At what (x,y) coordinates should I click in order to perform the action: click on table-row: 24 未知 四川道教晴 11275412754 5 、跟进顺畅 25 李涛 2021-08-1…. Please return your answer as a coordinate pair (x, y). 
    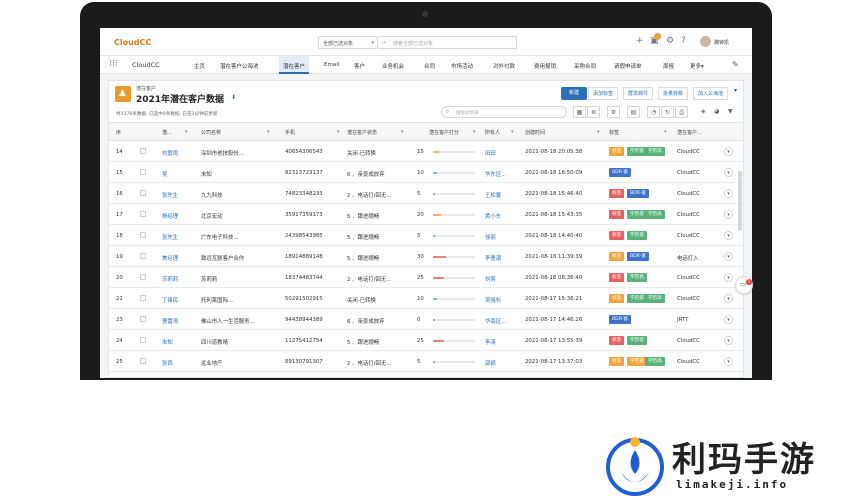
    Looking at the image, I should click on (426, 340).